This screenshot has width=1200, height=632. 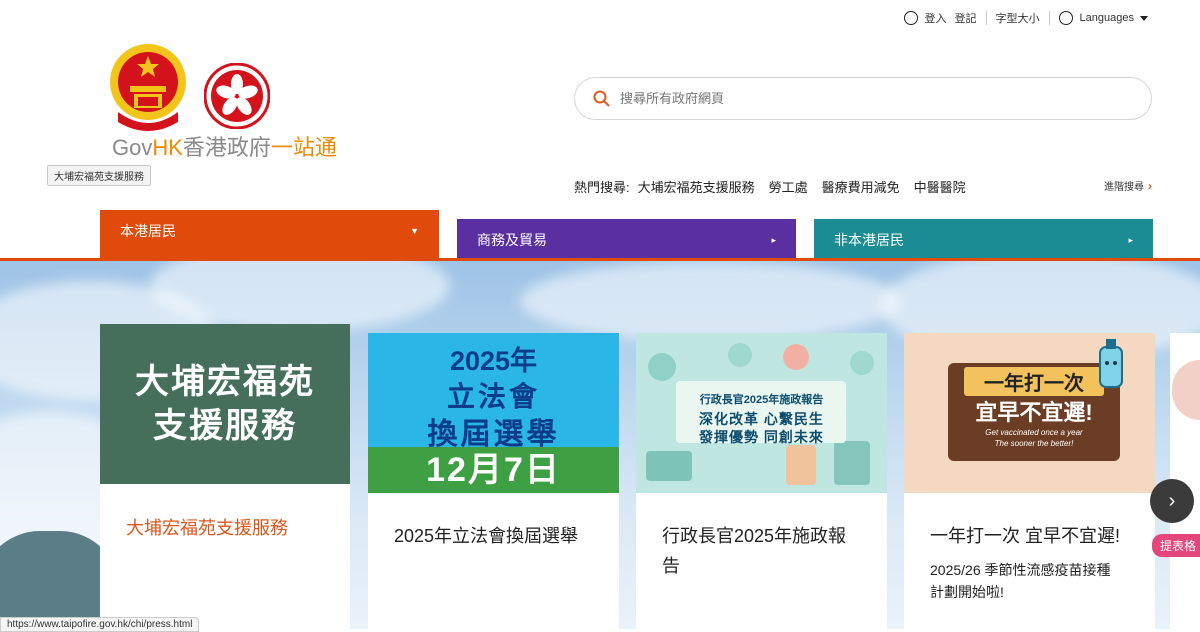 What do you see at coordinates (626, 240) in the screenshot?
I see `tab-business-trade: 商務及貿易 ▸` at bounding box center [626, 240].